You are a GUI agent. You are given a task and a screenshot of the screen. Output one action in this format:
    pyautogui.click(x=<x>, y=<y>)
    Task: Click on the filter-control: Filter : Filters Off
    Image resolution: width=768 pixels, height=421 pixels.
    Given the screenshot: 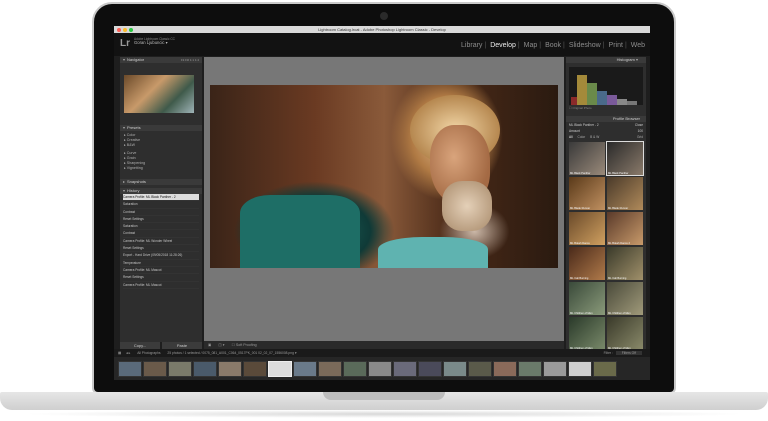 What is the action you would take?
    pyautogui.click(x=623, y=353)
    